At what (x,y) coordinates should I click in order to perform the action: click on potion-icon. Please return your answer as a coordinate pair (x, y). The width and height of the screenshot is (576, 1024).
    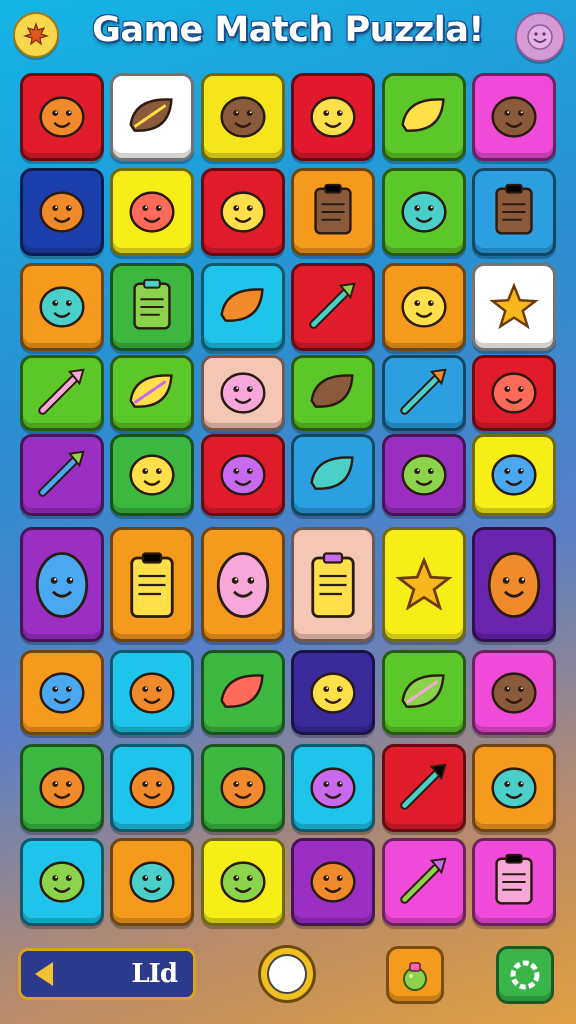
    Looking at the image, I should click on (415, 976).